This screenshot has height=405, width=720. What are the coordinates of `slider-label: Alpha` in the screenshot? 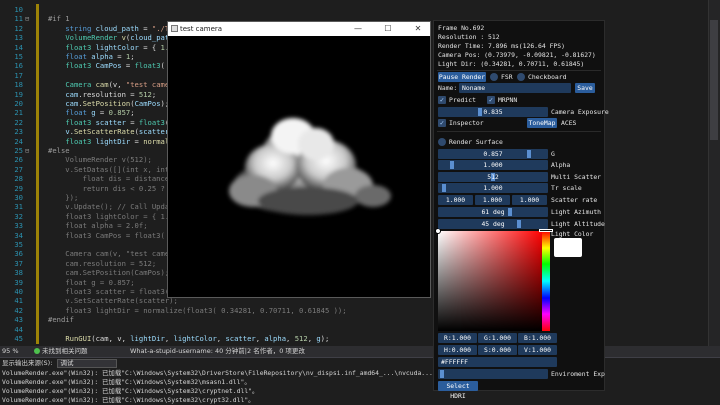 It's located at (561, 165).